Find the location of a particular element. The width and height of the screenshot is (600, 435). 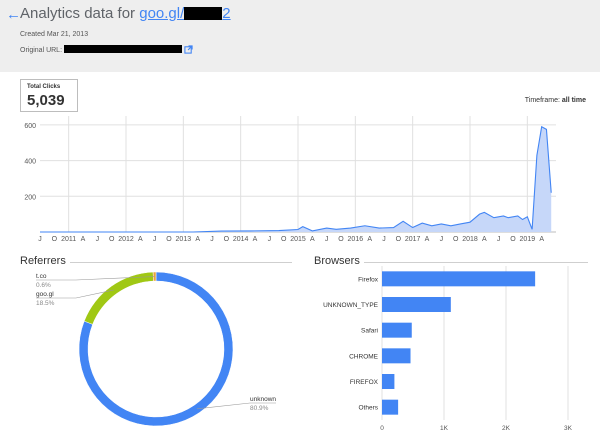

y-tick-label: 400 is located at coordinates (30, 162).